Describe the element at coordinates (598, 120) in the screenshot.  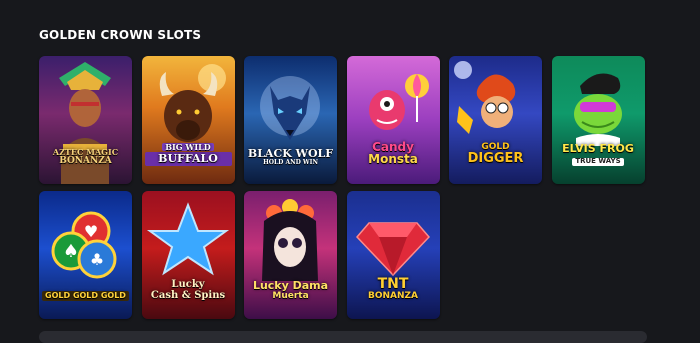
I see `game-tile-elvis-frog: ELVIS FROG TRUE WAYS` at that location.